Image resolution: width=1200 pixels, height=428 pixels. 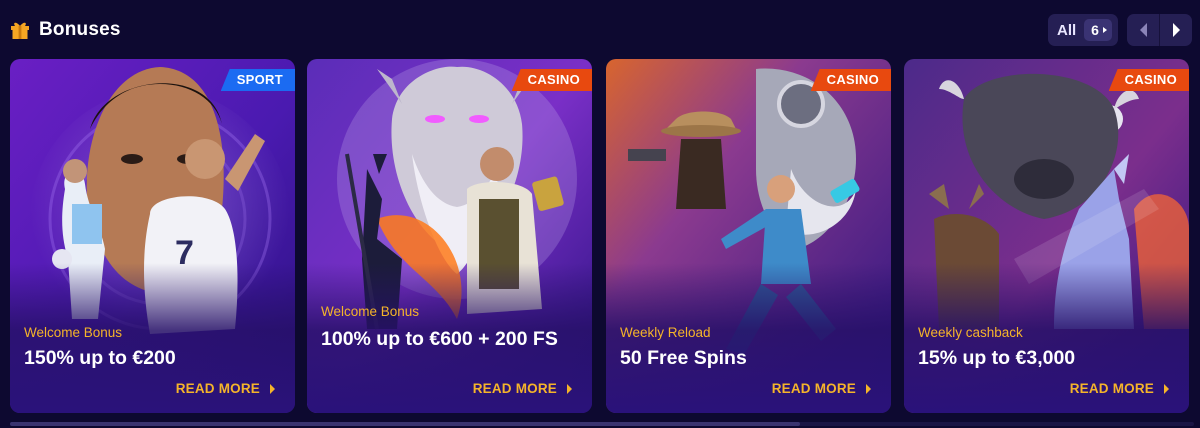 I want to click on bonuses-header: Bonuses All 6, so click(x=600, y=30).